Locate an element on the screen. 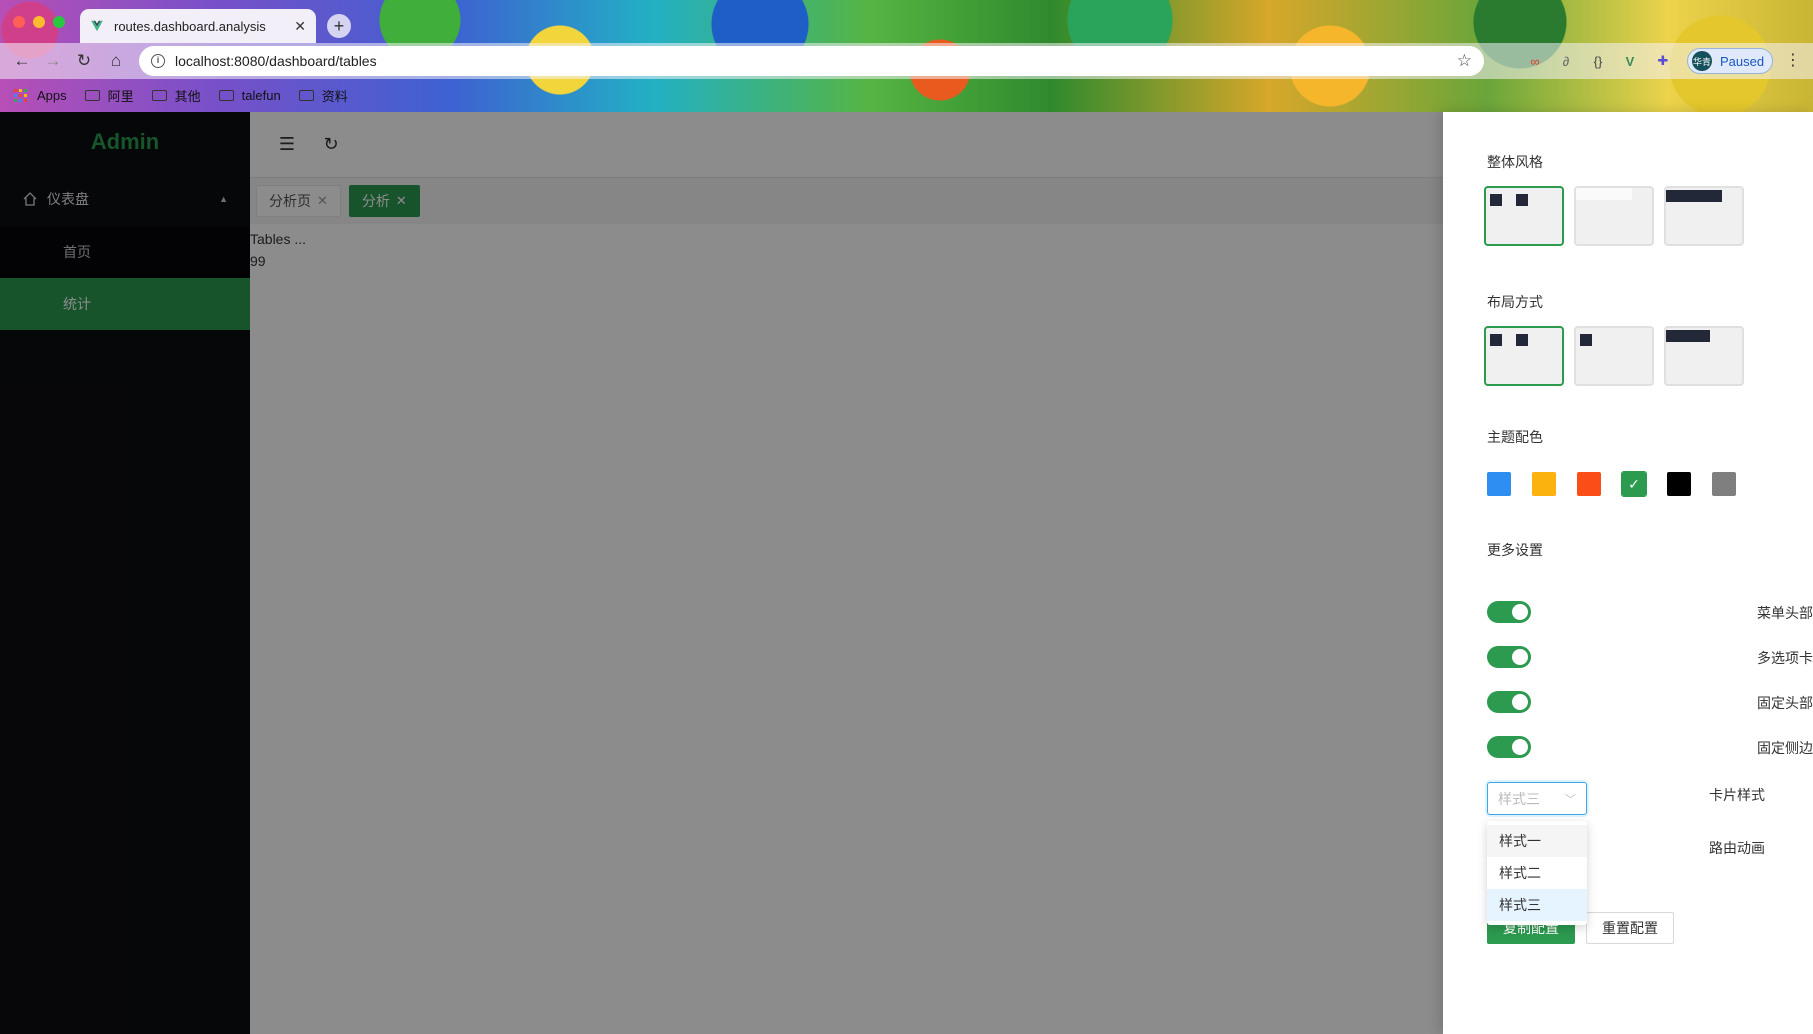 This screenshot has height=1034, width=1813. browser-tab-title: routes.dashboard.analysis is located at coordinates (190, 26).